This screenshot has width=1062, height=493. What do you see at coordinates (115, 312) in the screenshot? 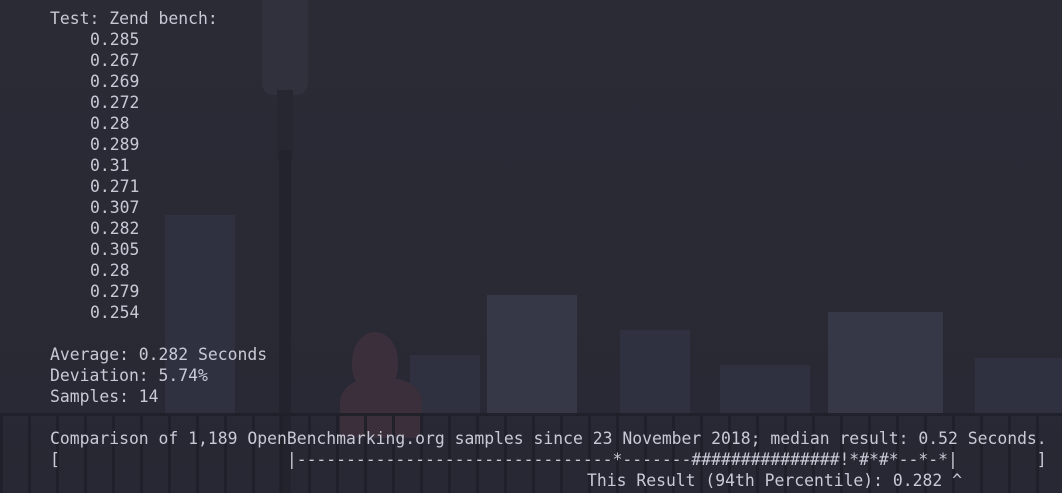
I see `sample-value: 0.254` at bounding box center [115, 312].